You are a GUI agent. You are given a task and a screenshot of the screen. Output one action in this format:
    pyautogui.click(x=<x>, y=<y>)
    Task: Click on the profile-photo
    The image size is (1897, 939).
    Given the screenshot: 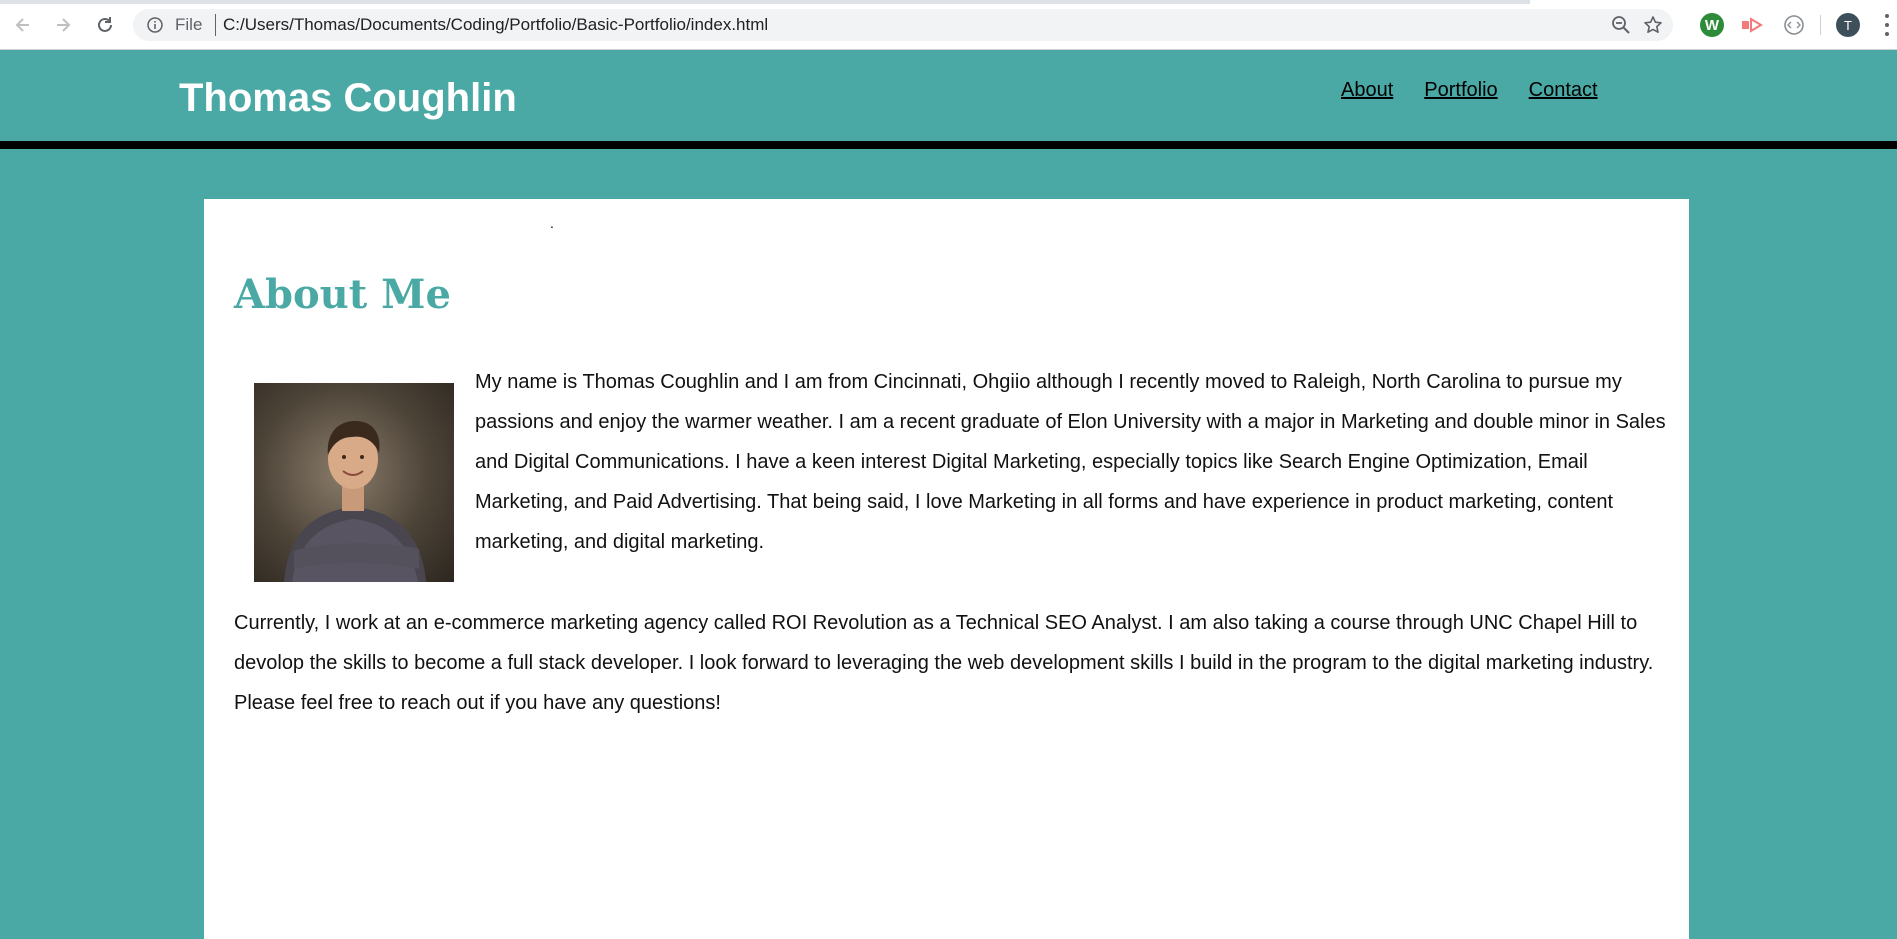 What is the action you would take?
    pyautogui.click(x=354, y=482)
    